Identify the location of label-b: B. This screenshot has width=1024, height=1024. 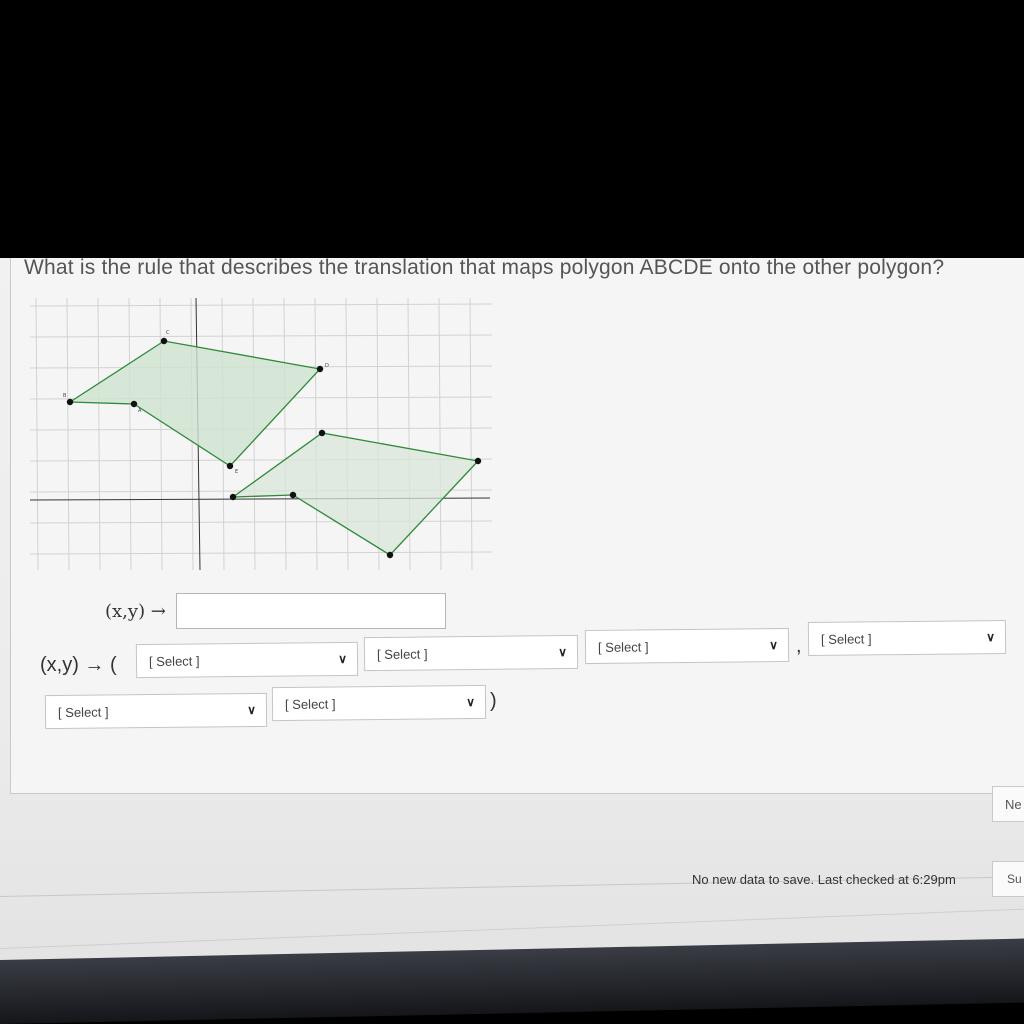
(65, 396).